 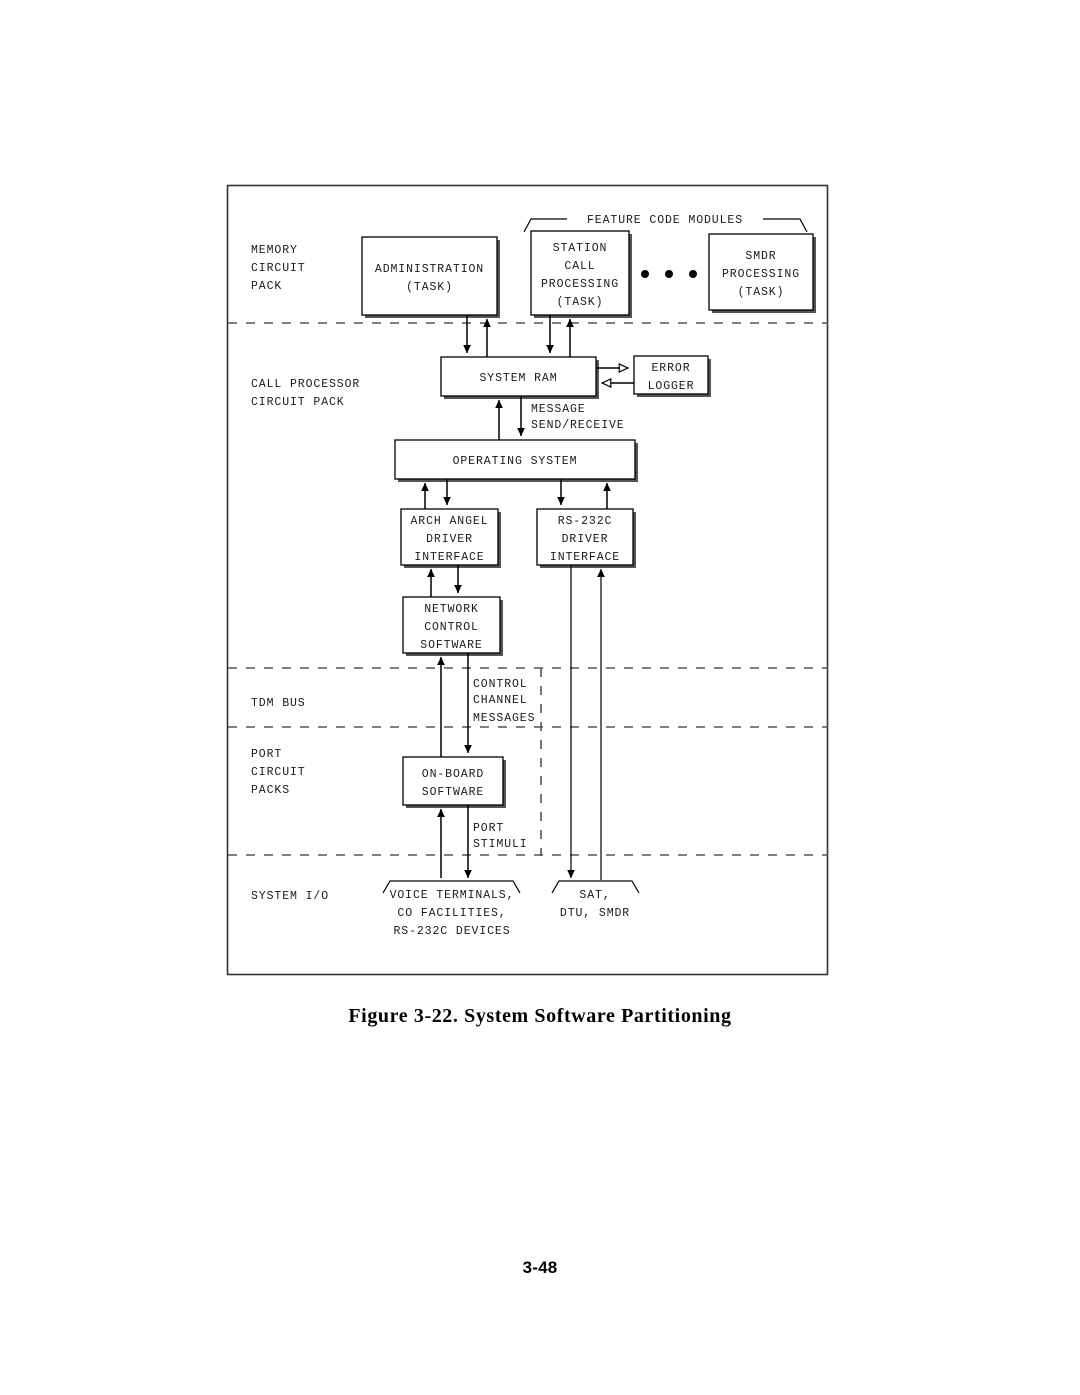 I want to click on box-error-logger-line2: LOGGER, so click(x=671, y=386).